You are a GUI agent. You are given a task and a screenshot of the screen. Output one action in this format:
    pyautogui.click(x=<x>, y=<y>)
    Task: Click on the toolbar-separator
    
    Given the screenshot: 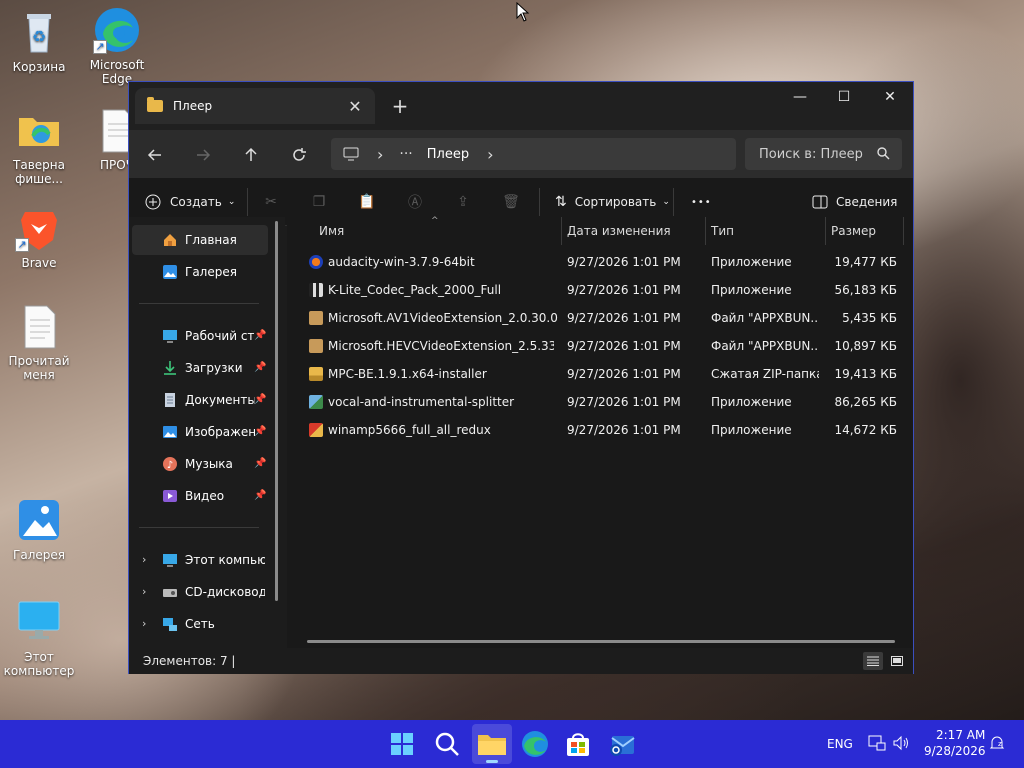 What is the action you would take?
    pyautogui.click(x=539, y=202)
    